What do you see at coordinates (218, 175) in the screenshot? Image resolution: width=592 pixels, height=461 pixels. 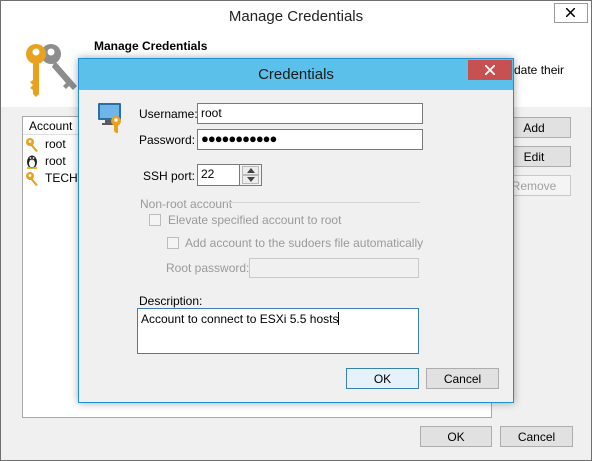 I see `ssh-port-input: 22` at bounding box center [218, 175].